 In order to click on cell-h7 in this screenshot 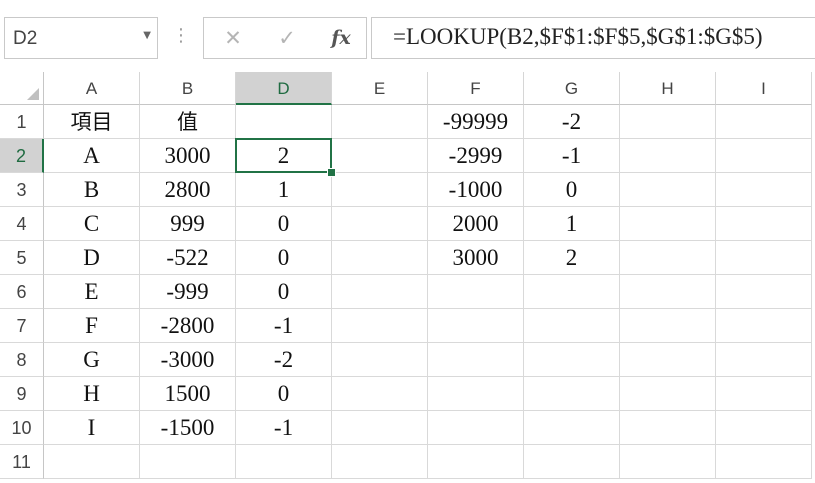, I will do `click(668, 326)`.